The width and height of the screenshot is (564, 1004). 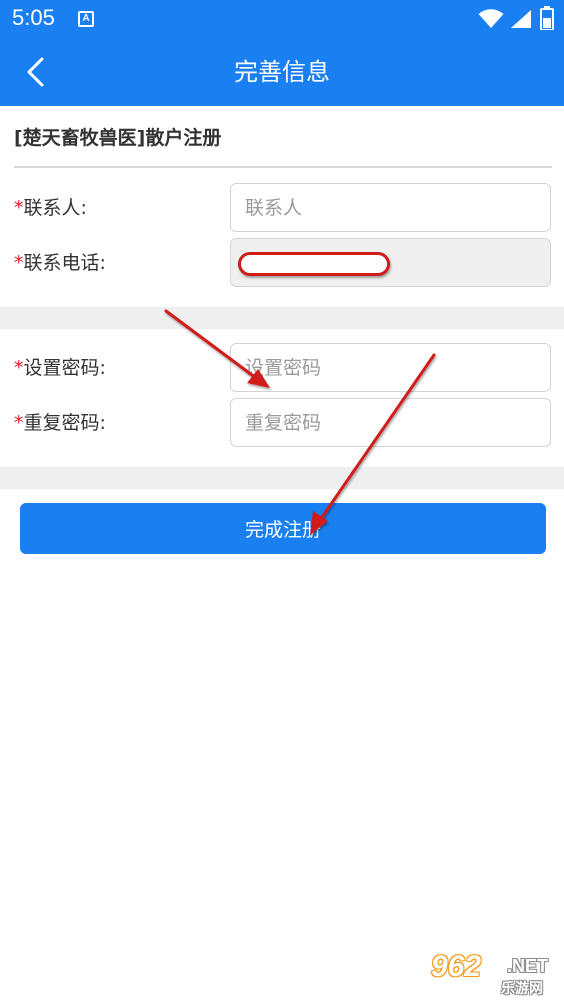 I want to click on set-password-label: *设置密码:, so click(x=60, y=368).